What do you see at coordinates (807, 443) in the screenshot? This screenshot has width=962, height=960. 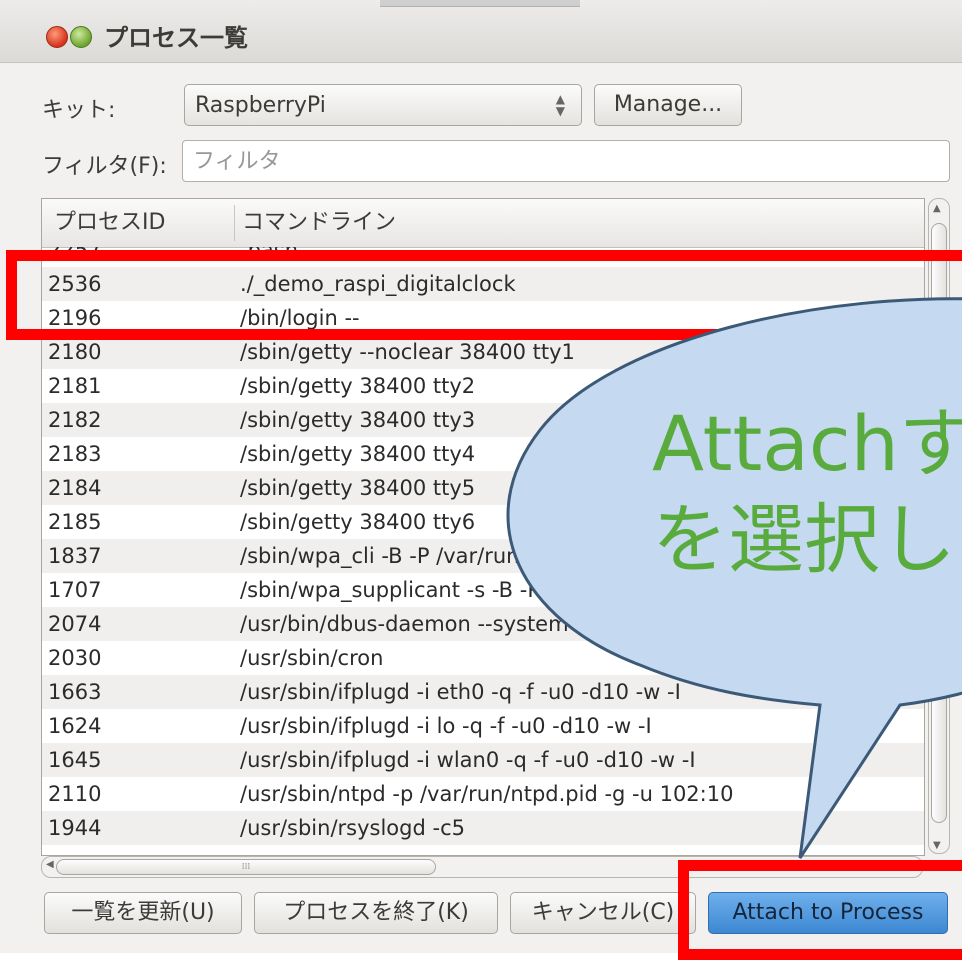 I see `callout-line-1: Attachす` at bounding box center [807, 443].